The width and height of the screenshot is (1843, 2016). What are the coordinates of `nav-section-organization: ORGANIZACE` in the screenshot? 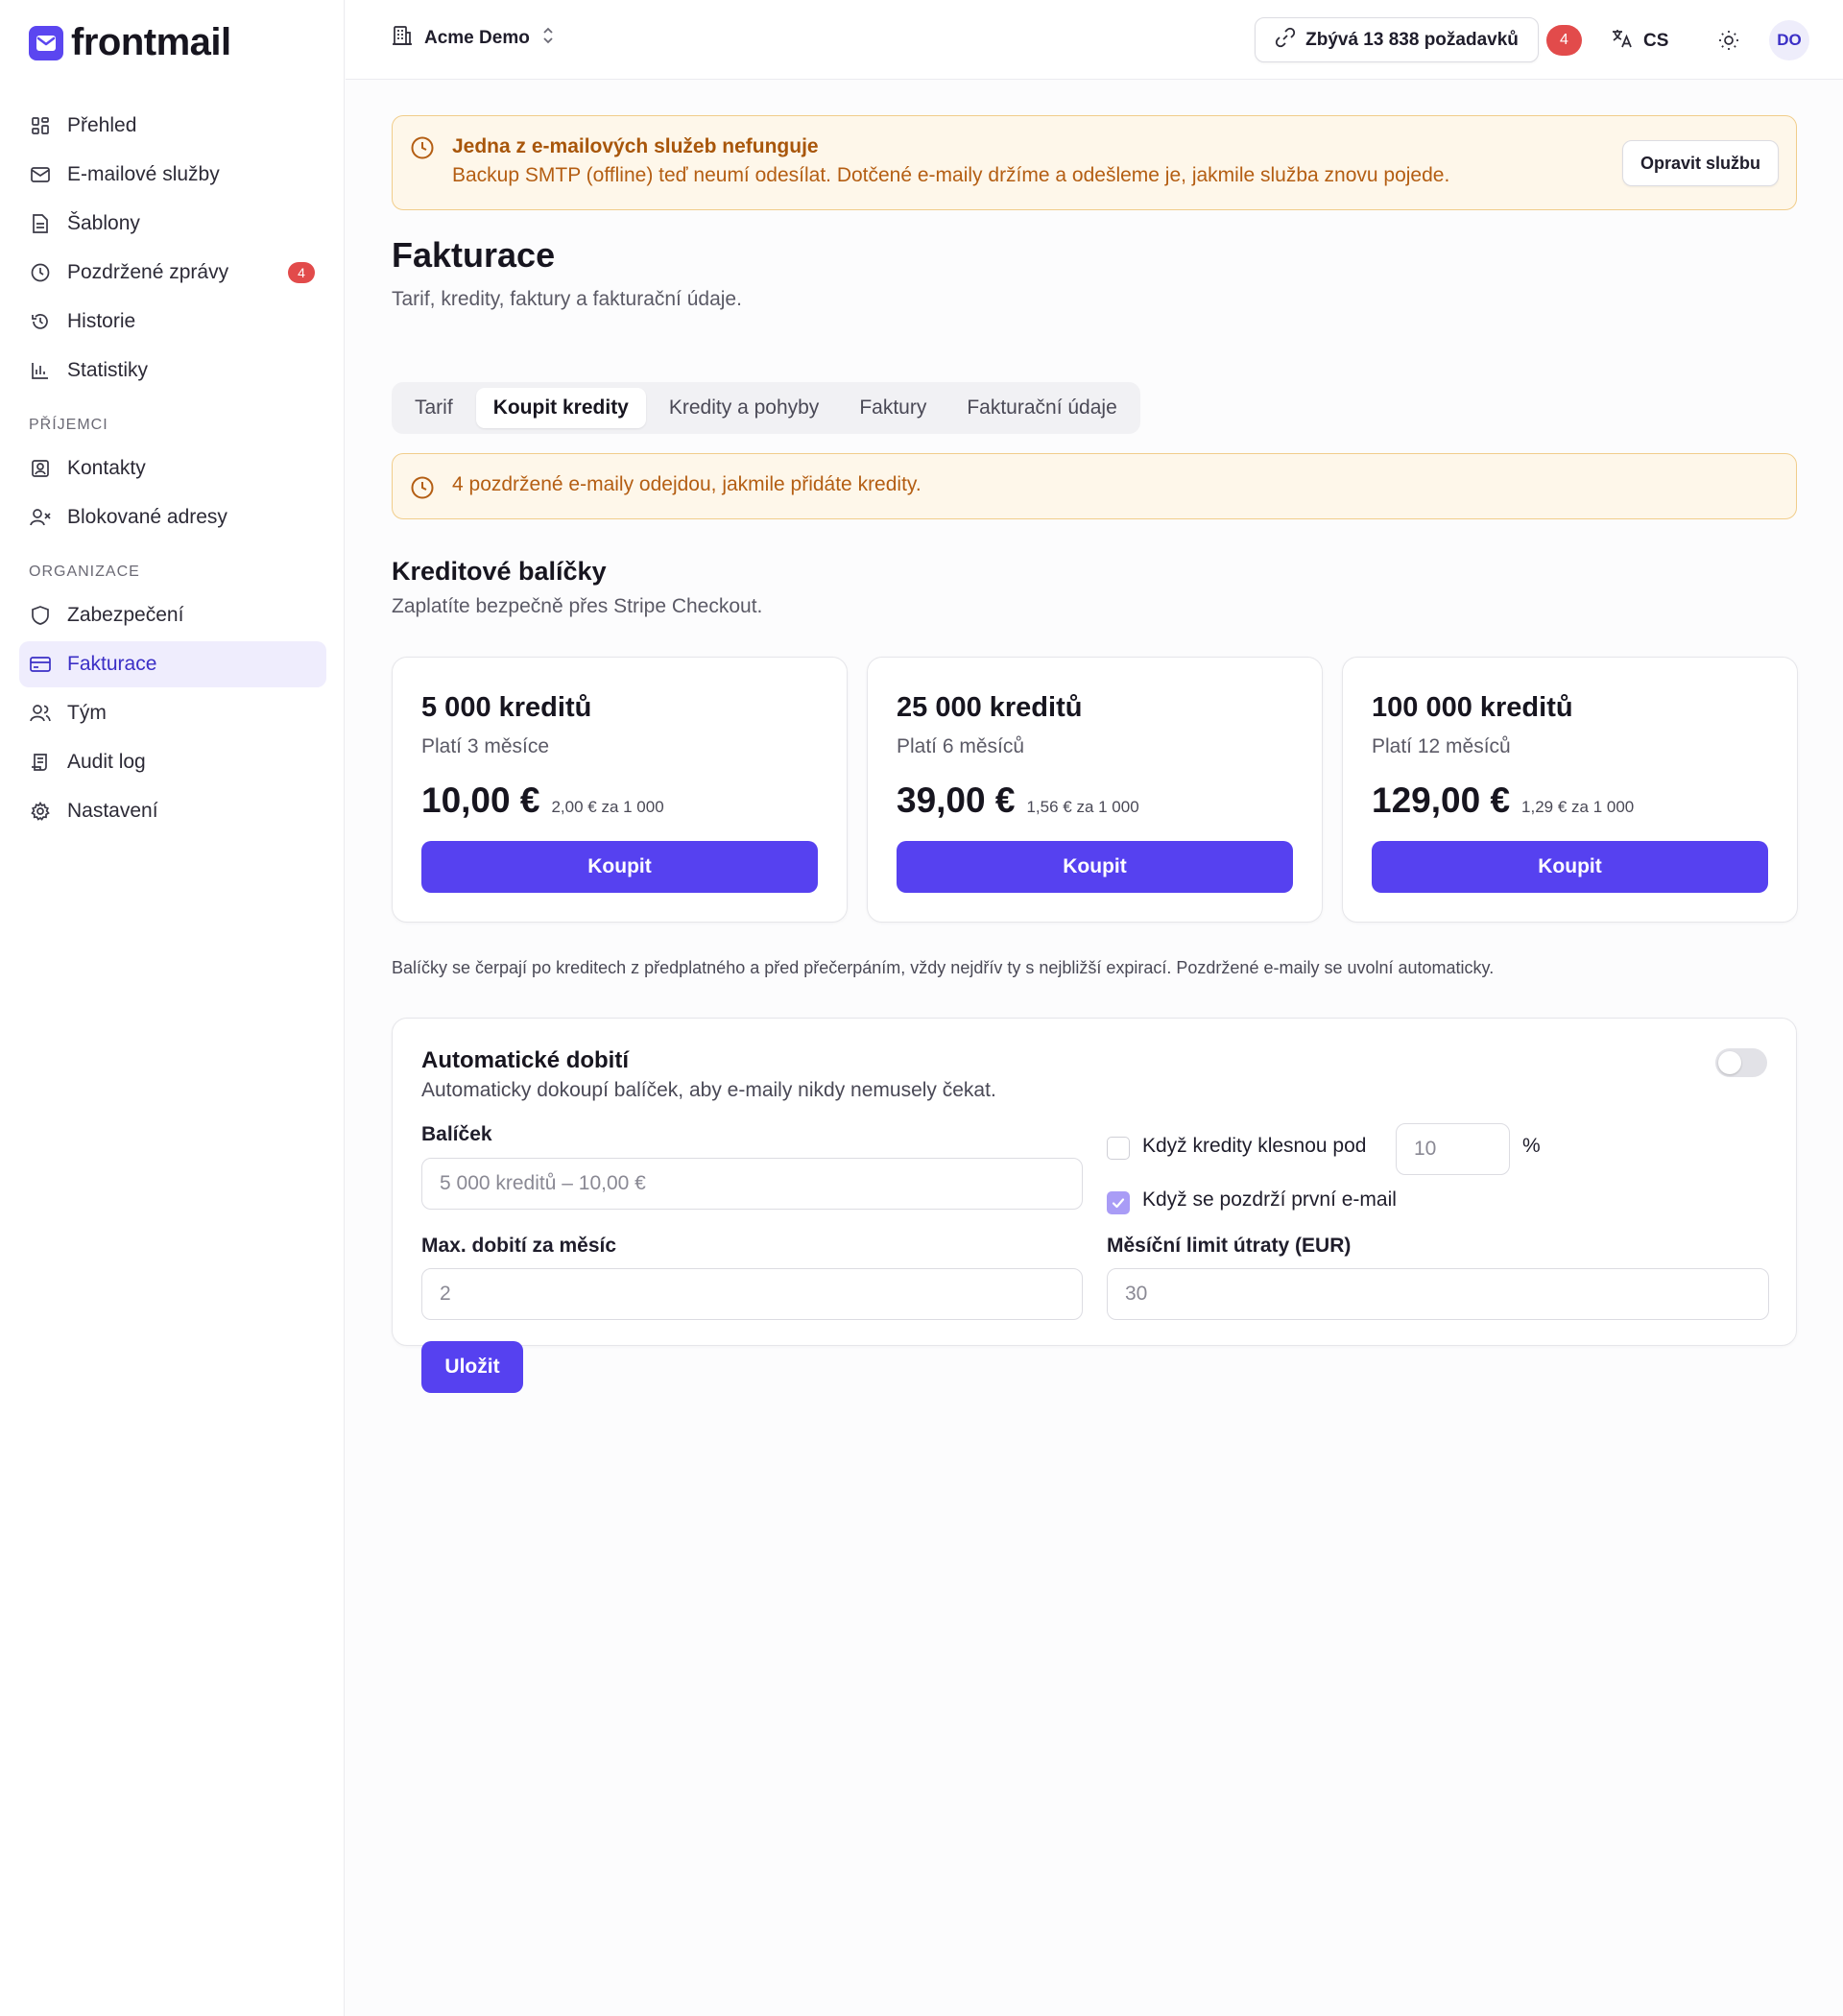 It's located at (84, 572).